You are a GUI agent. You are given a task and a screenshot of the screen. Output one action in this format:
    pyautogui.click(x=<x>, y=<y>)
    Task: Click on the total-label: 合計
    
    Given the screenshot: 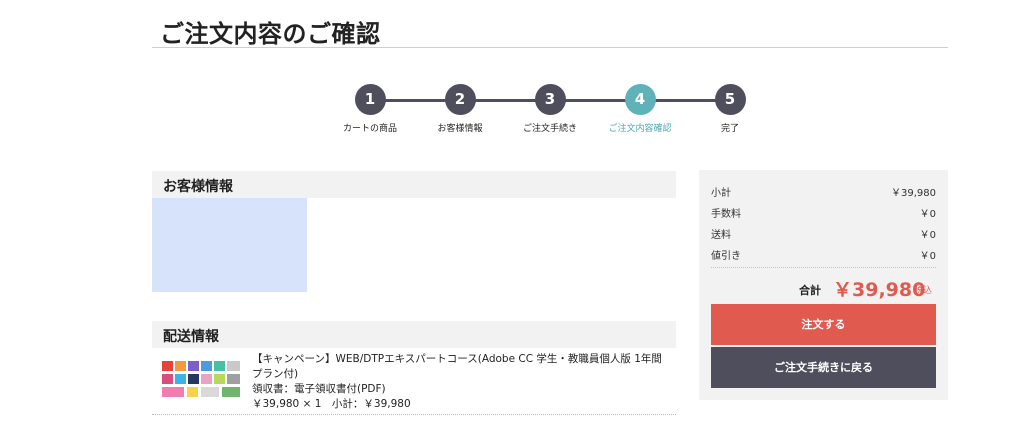 What is the action you would take?
    pyautogui.click(x=810, y=290)
    